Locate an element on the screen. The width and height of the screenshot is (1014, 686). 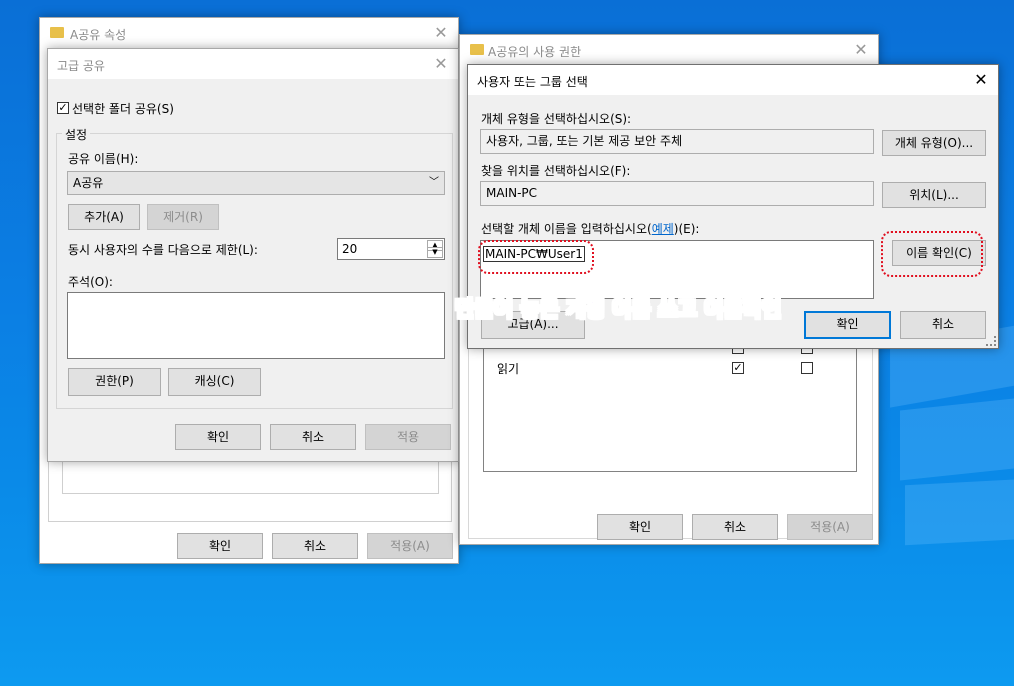
advanced-sharing-apply-button: 적용 is located at coordinates (408, 437).